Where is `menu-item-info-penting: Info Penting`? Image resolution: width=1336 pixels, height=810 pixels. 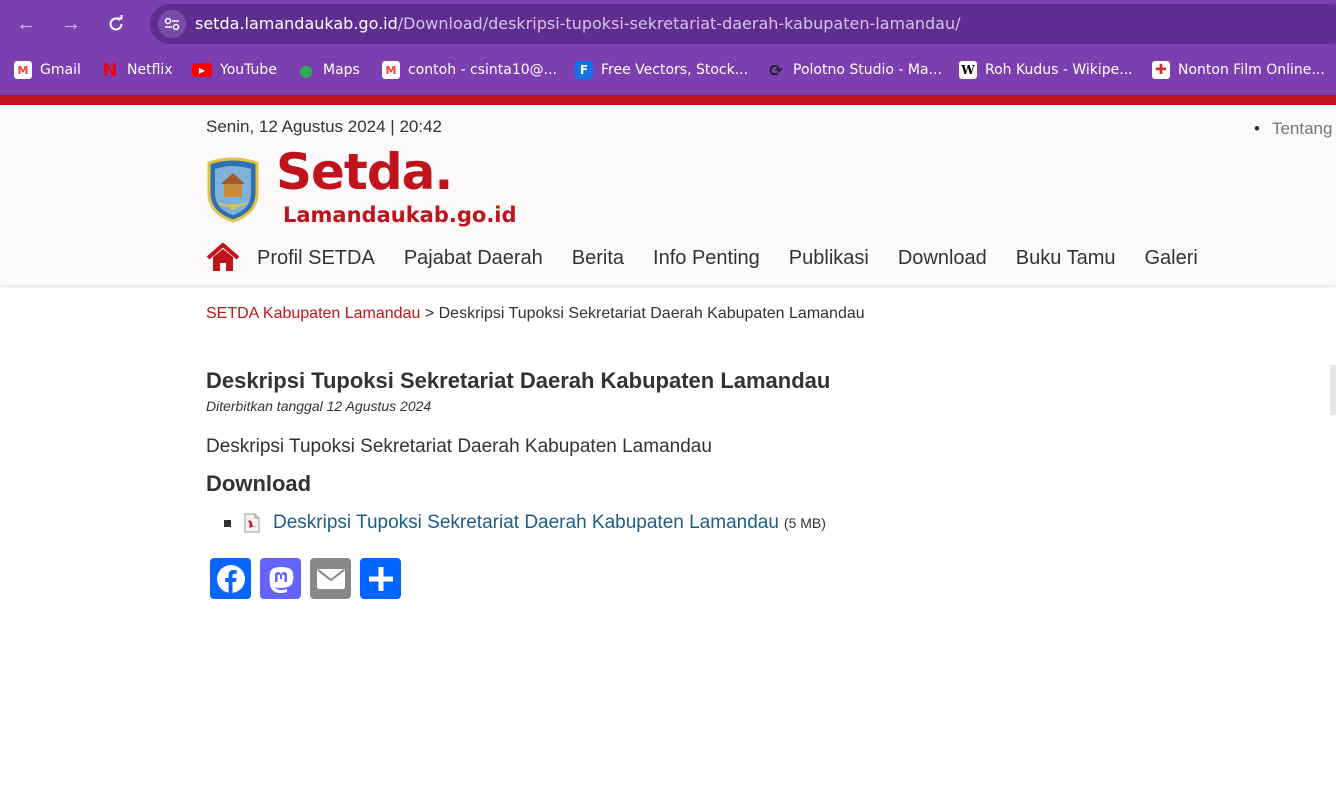 menu-item-info-penting: Info Penting is located at coordinates (706, 258).